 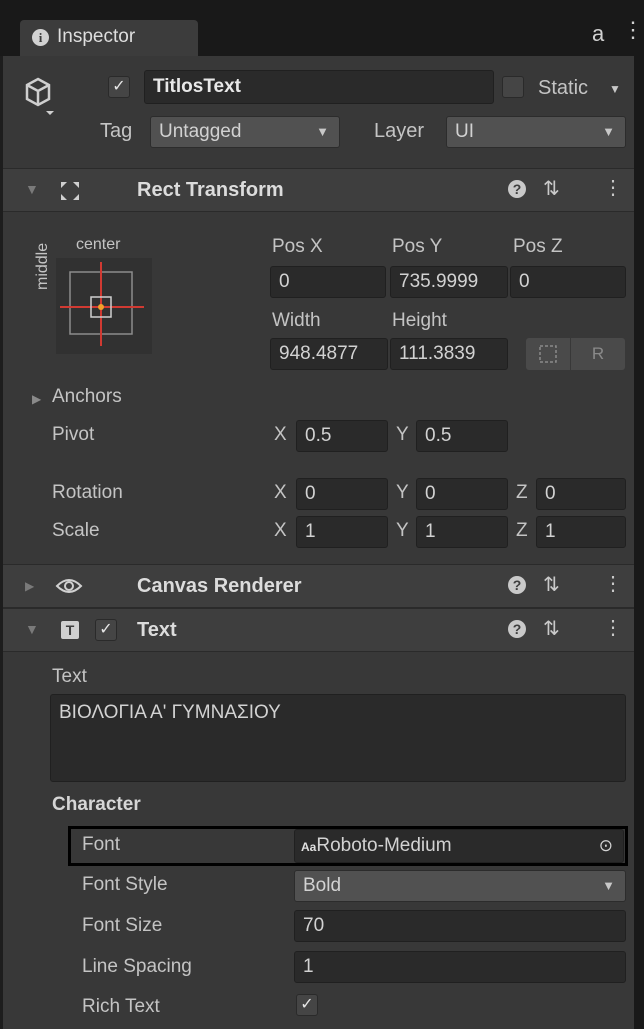 What do you see at coordinates (581, 494) in the screenshot?
I see `rotation-z-input: 0` at bounding box center [581, 494].